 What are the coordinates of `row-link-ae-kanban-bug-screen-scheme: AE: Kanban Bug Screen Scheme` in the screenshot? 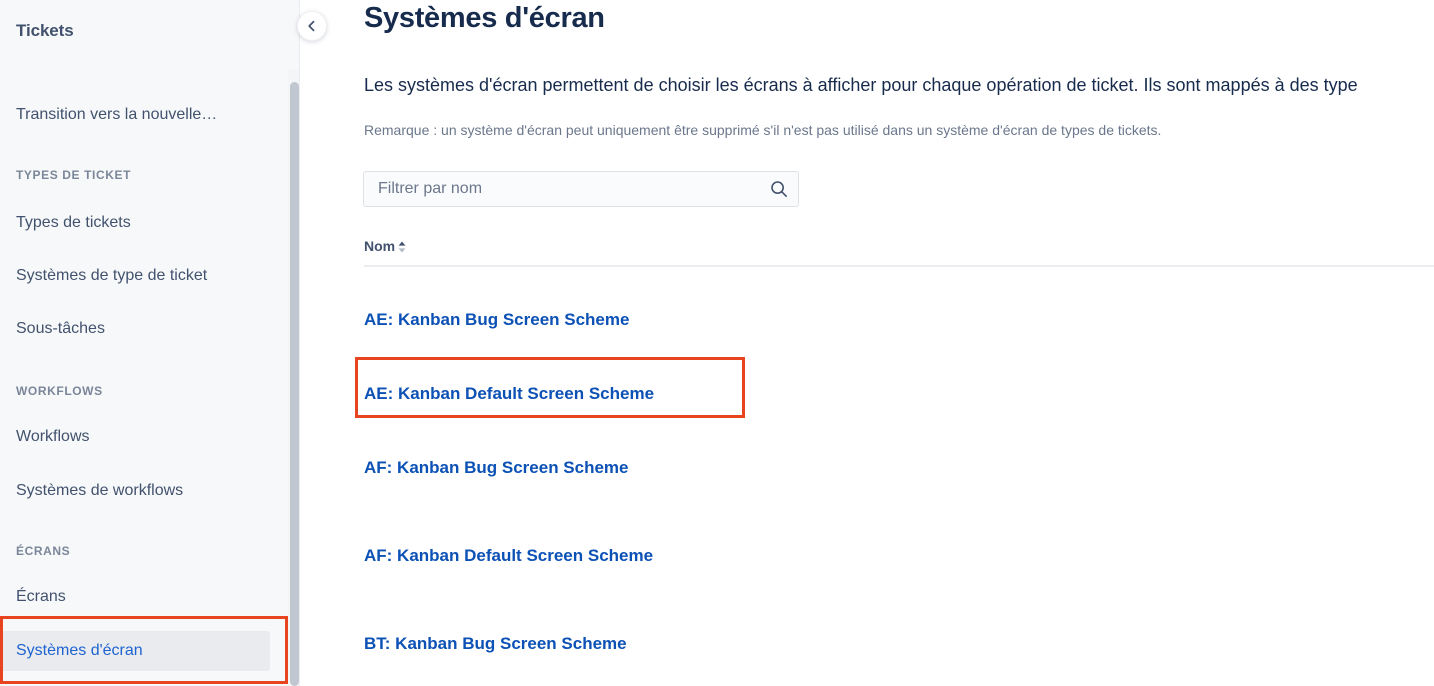 It's located at (496, 320).